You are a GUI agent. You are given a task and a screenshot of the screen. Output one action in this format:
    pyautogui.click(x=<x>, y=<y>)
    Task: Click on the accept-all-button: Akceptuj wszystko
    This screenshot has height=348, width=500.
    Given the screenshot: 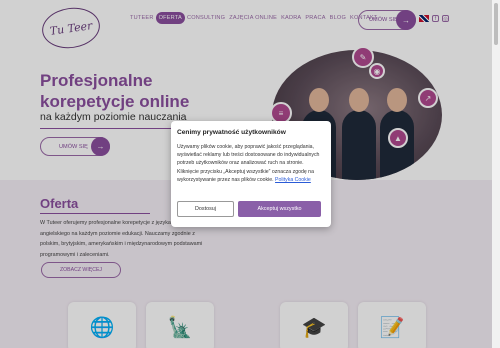 What is the action you would take?
    pyautogui.click(x=279, y=209)
    